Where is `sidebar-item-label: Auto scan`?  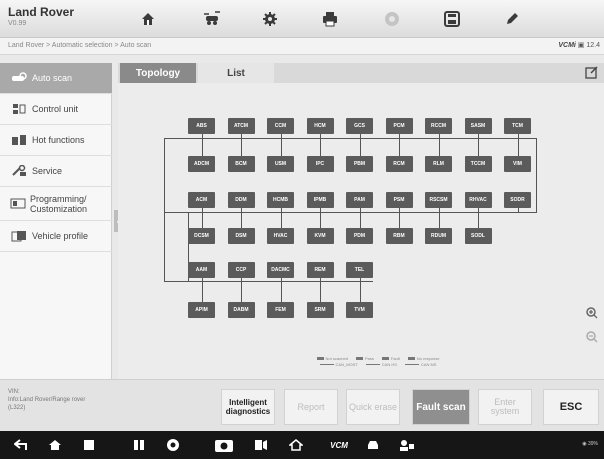
sidebar-item-label: Auto scan is located at coordinates (52, 78).